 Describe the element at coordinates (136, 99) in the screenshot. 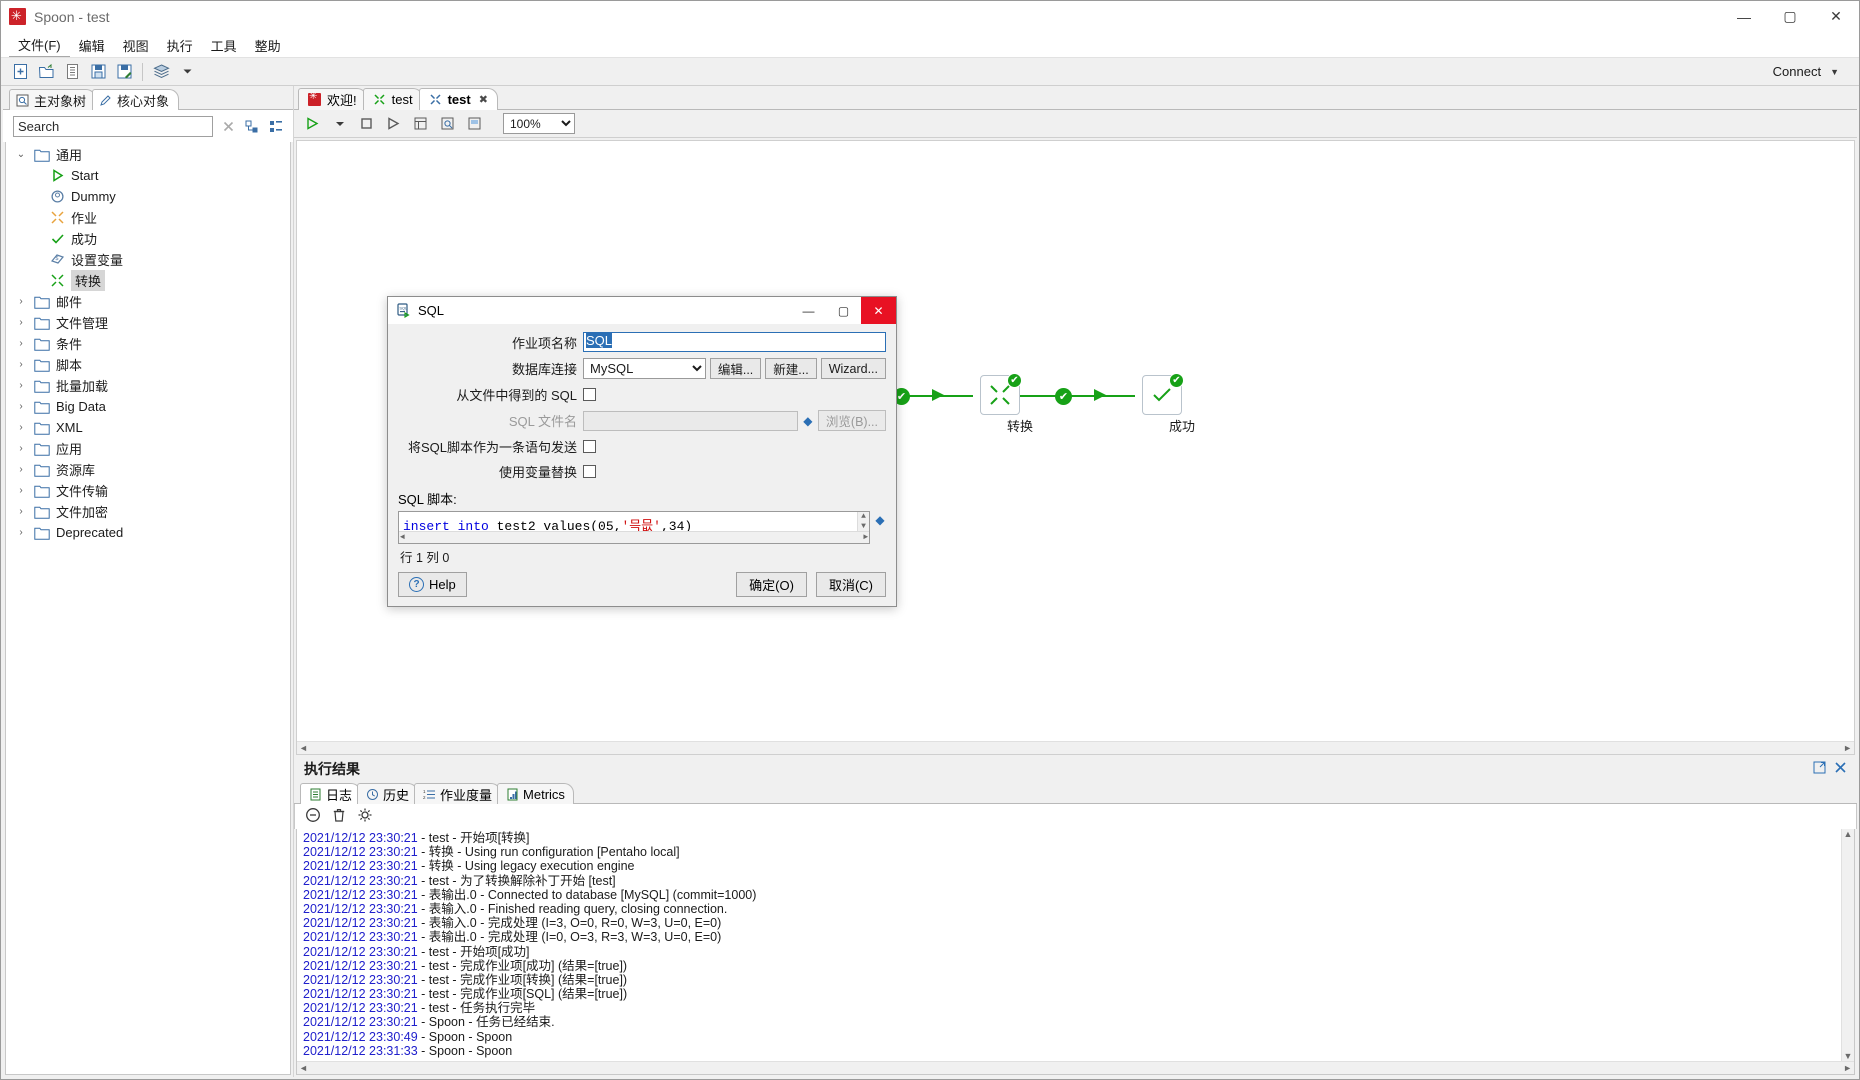

I see `tab-core-objects: 核心对象` at that location.